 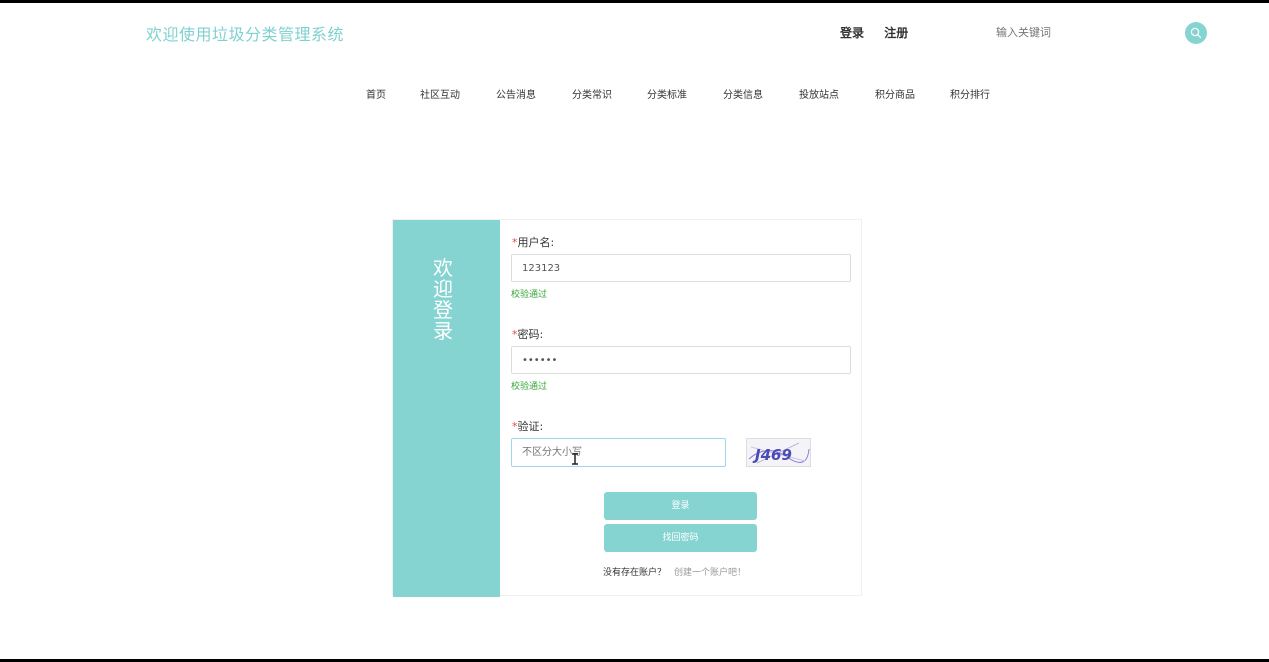 I want to click on captcha-image: J469, so click(x=778, y=452).